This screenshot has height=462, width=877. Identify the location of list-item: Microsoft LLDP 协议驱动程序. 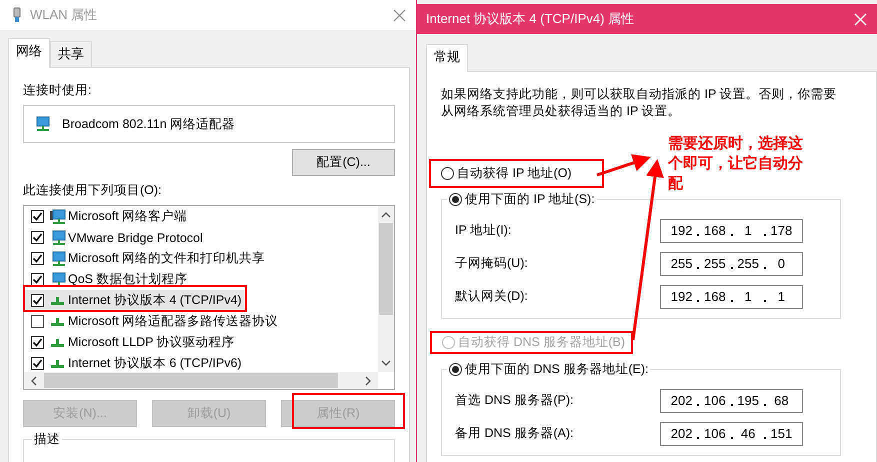
(131, 342).